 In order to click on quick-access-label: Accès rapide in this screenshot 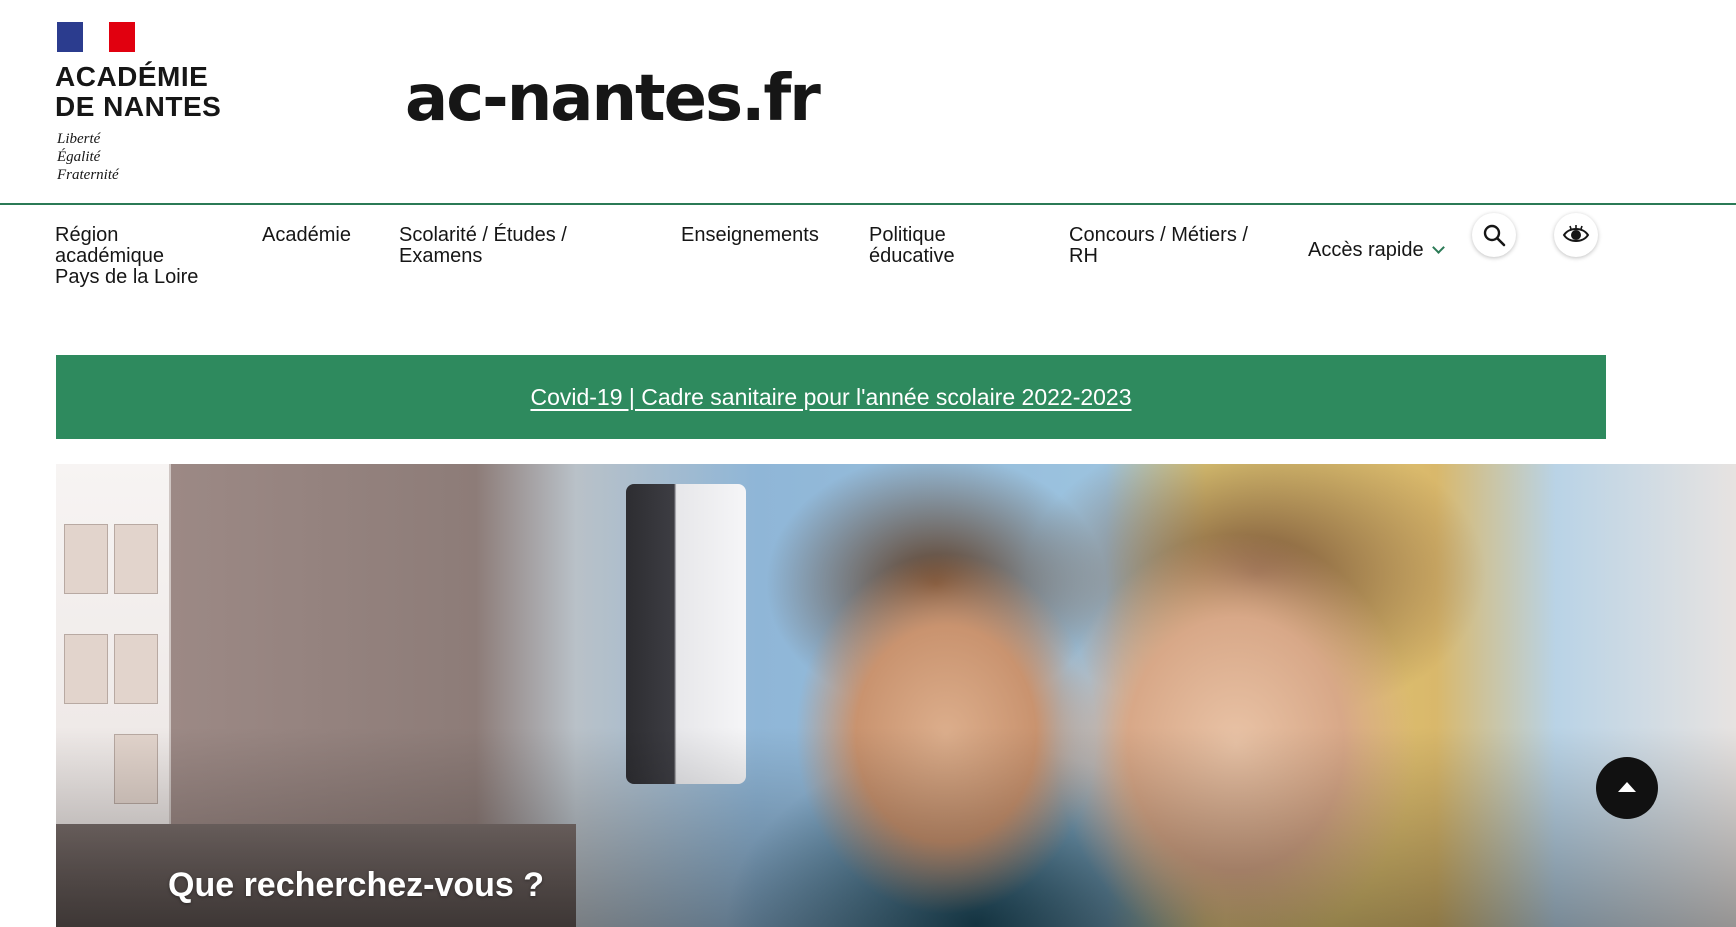, I will do `click(1366, 250)`.